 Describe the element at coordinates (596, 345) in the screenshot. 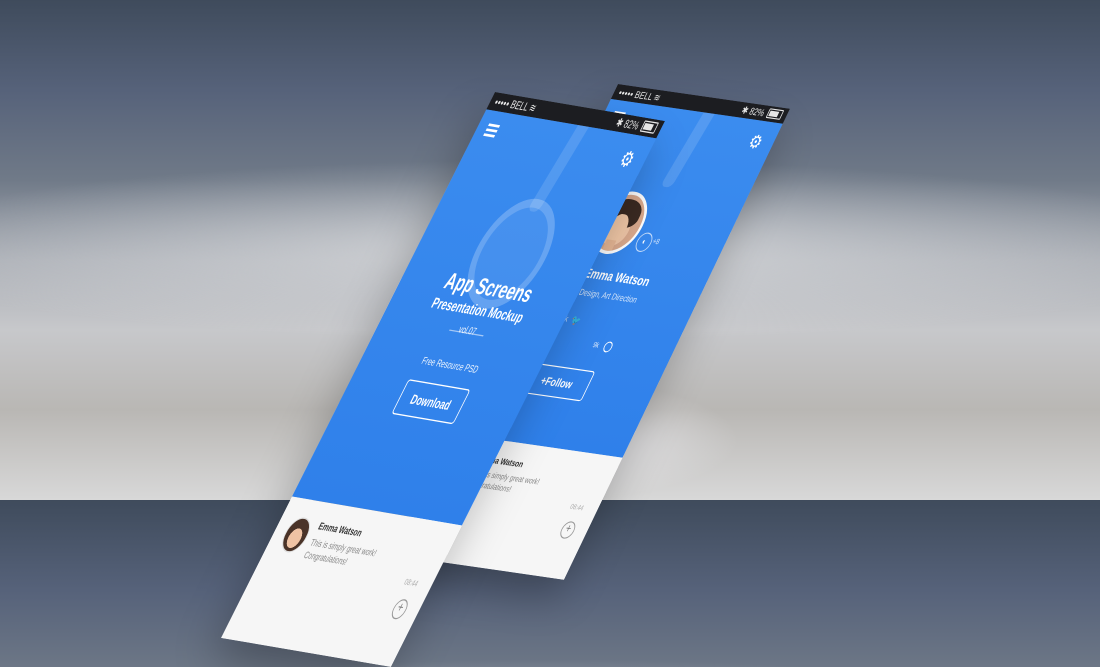

I see `dribbble-count: 9k` at that location.